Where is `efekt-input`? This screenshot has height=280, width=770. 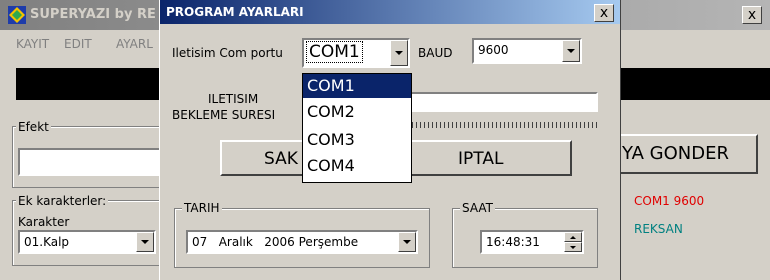 efekt-input is located at coordinates (91, 162).